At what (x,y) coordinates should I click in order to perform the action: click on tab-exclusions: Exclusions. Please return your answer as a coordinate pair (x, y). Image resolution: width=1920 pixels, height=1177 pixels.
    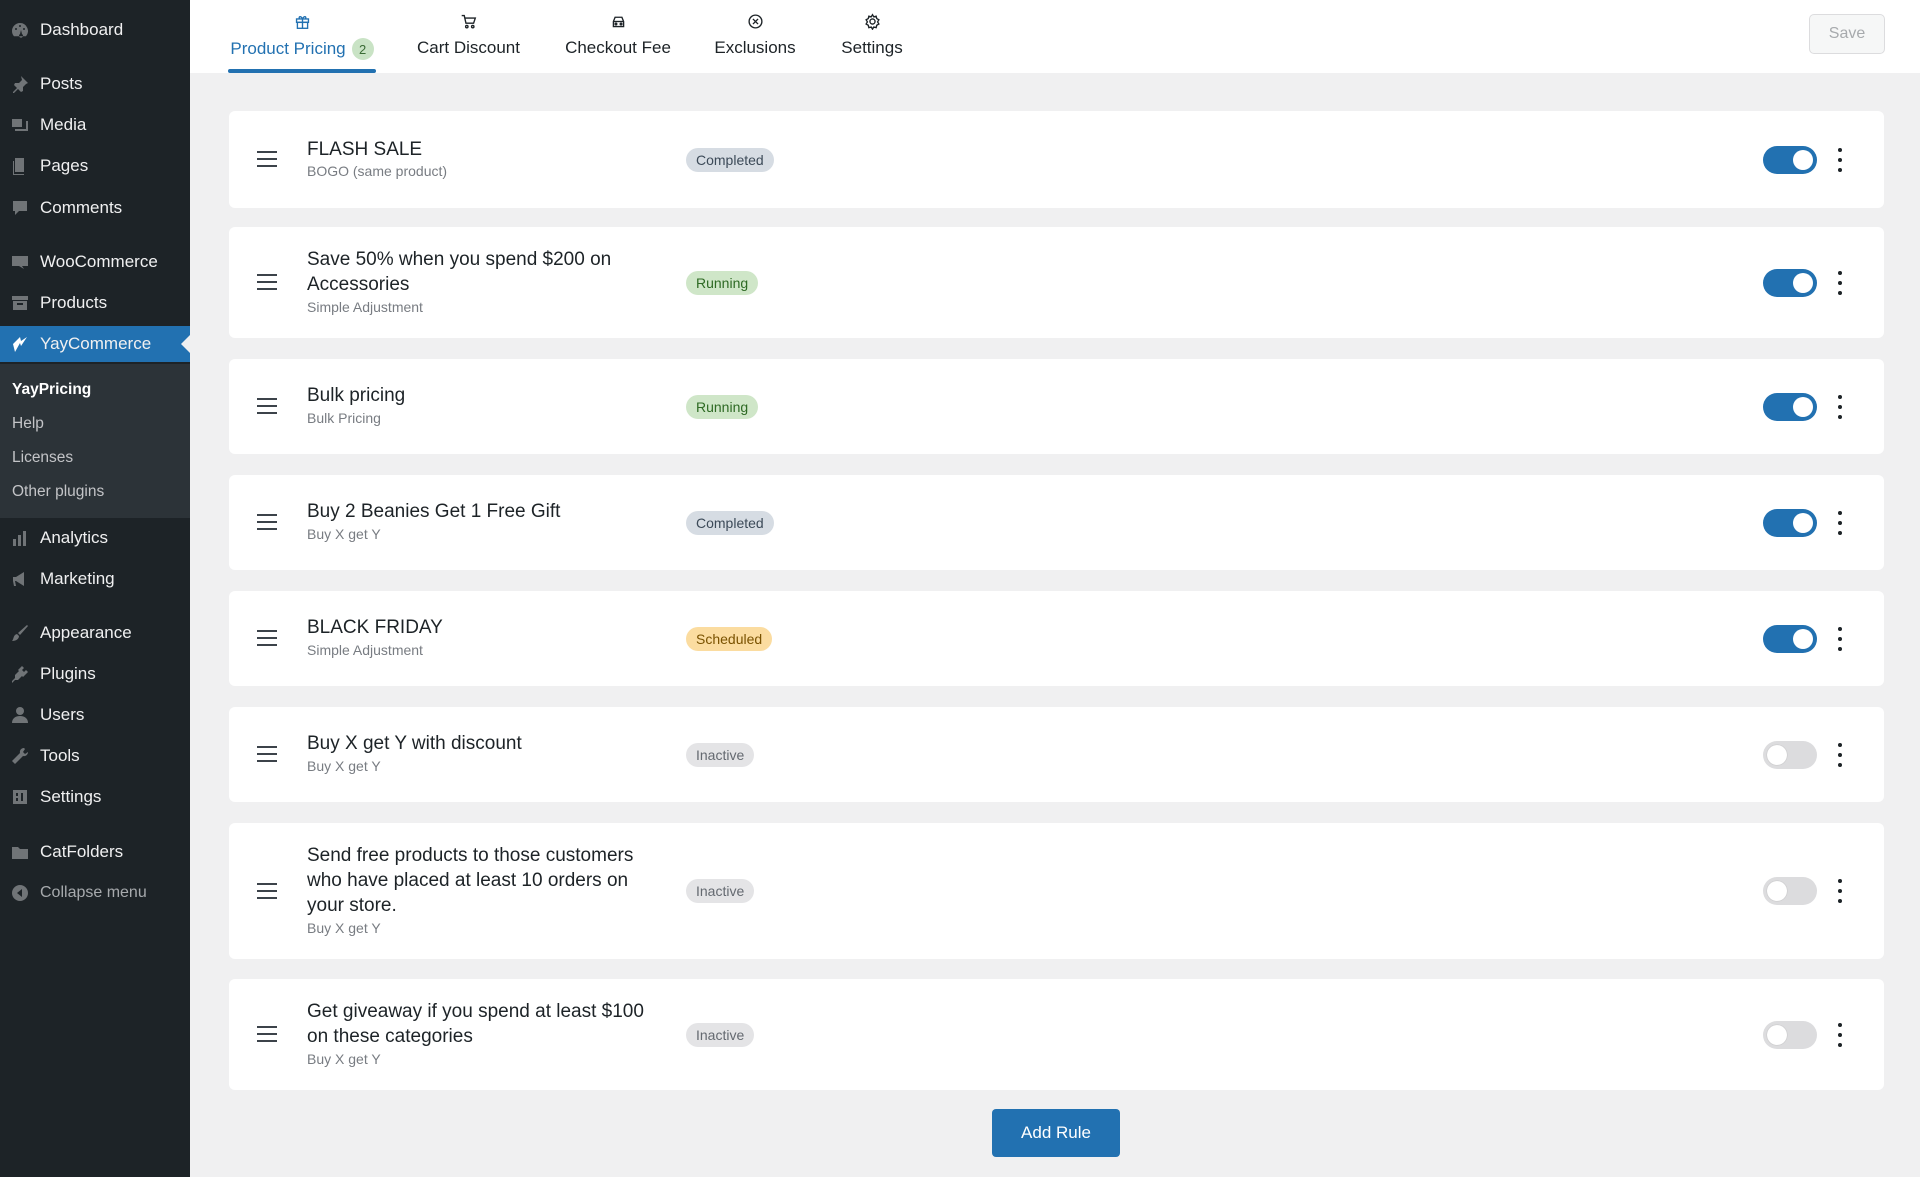
    Looking at the image, I should click on (755, 36).